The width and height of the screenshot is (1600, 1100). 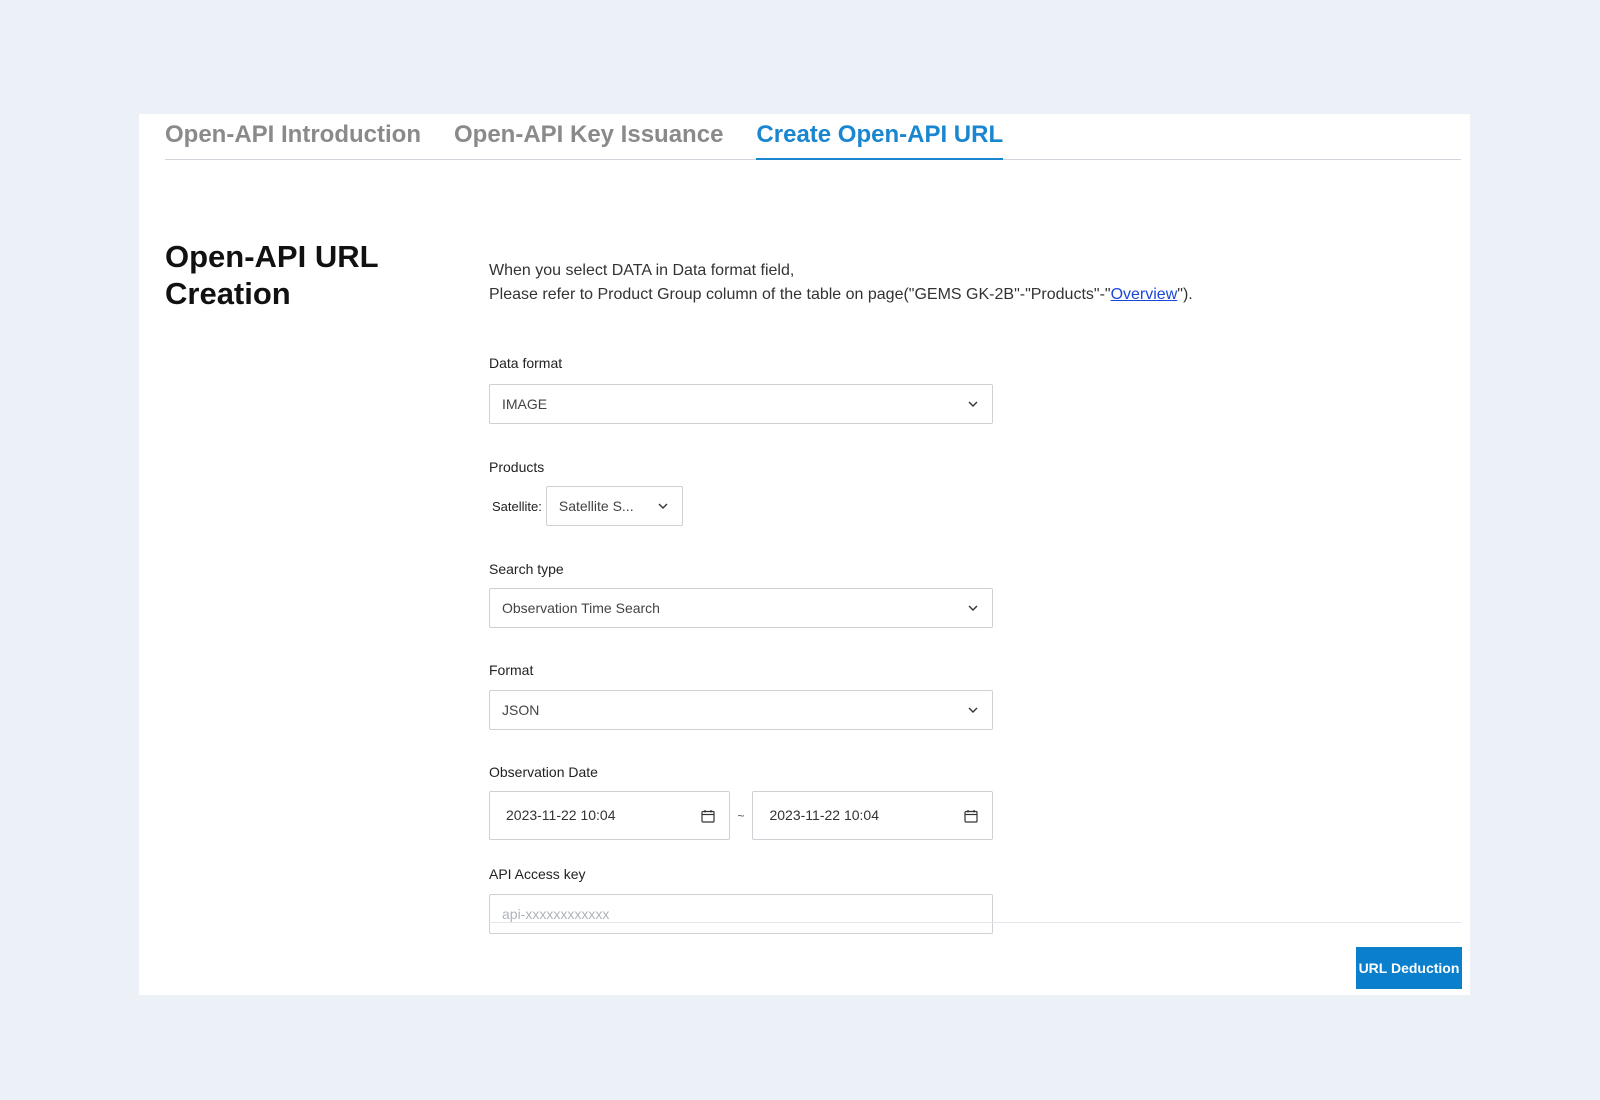 I want to click on format-value: JSON, so click(x=521, y=710).